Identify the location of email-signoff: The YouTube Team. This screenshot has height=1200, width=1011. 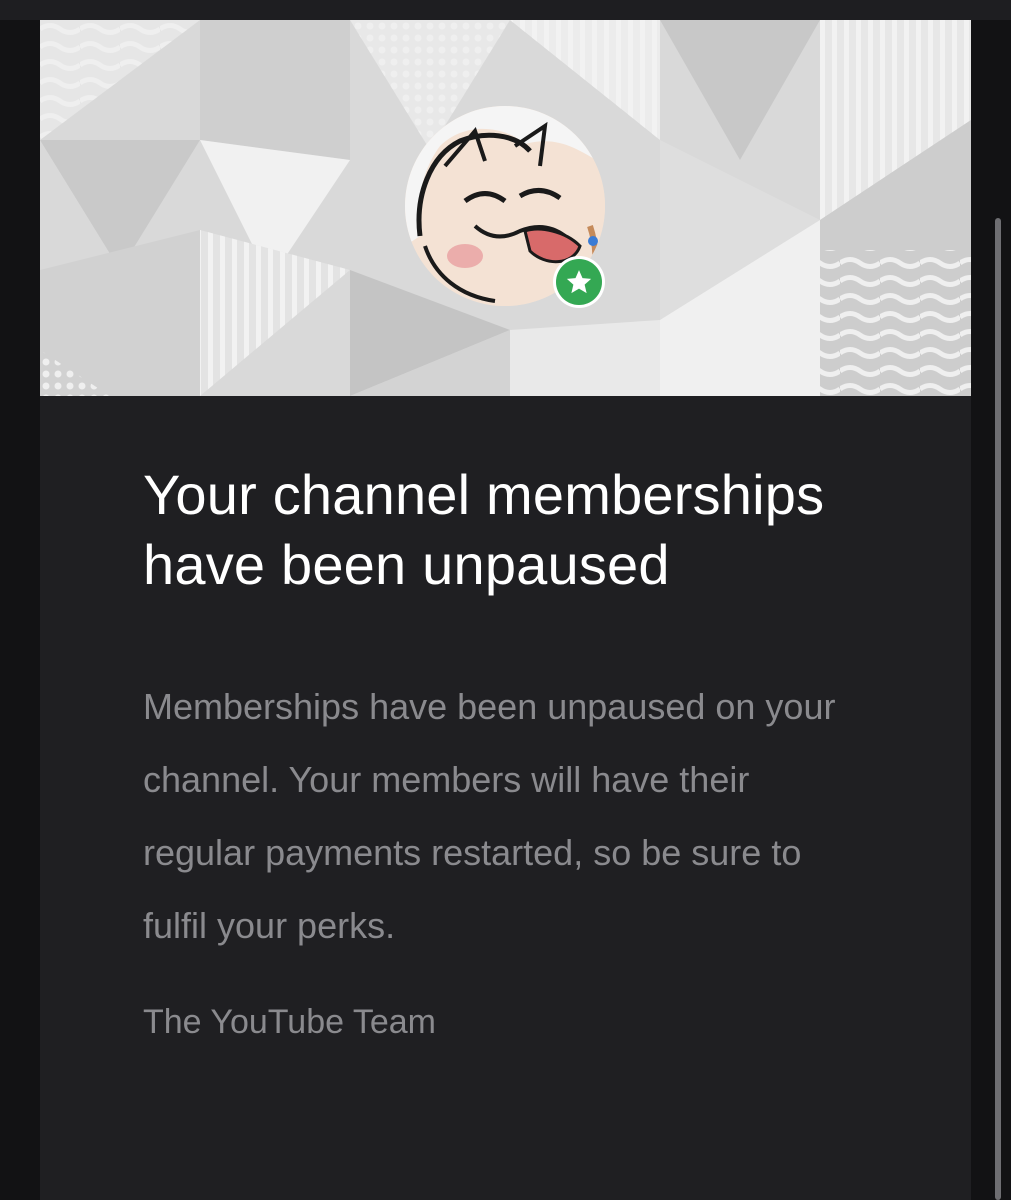
(290, 1022).